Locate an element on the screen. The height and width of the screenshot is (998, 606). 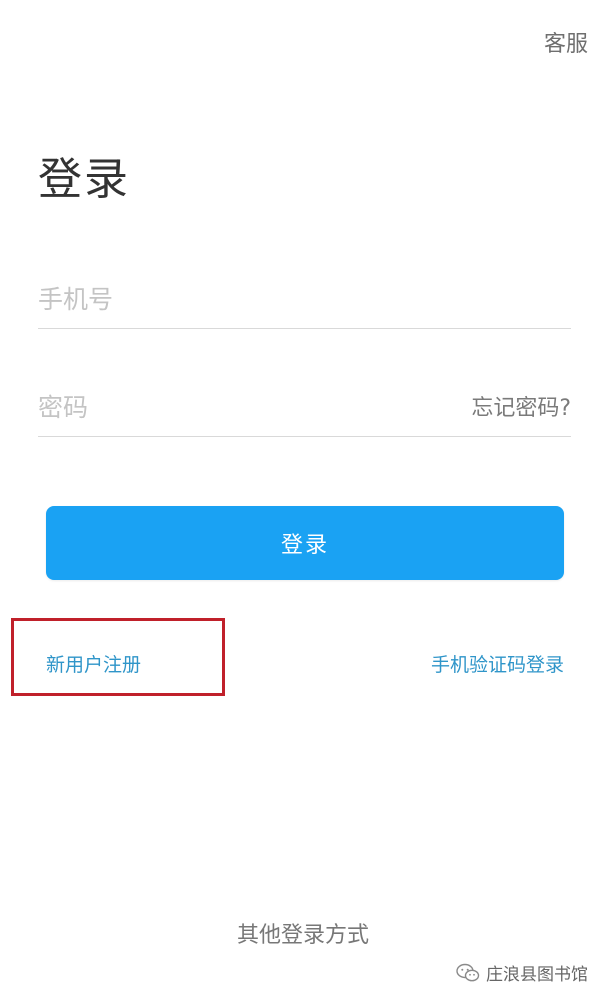
phone-field is located at coordinates (304, 299).